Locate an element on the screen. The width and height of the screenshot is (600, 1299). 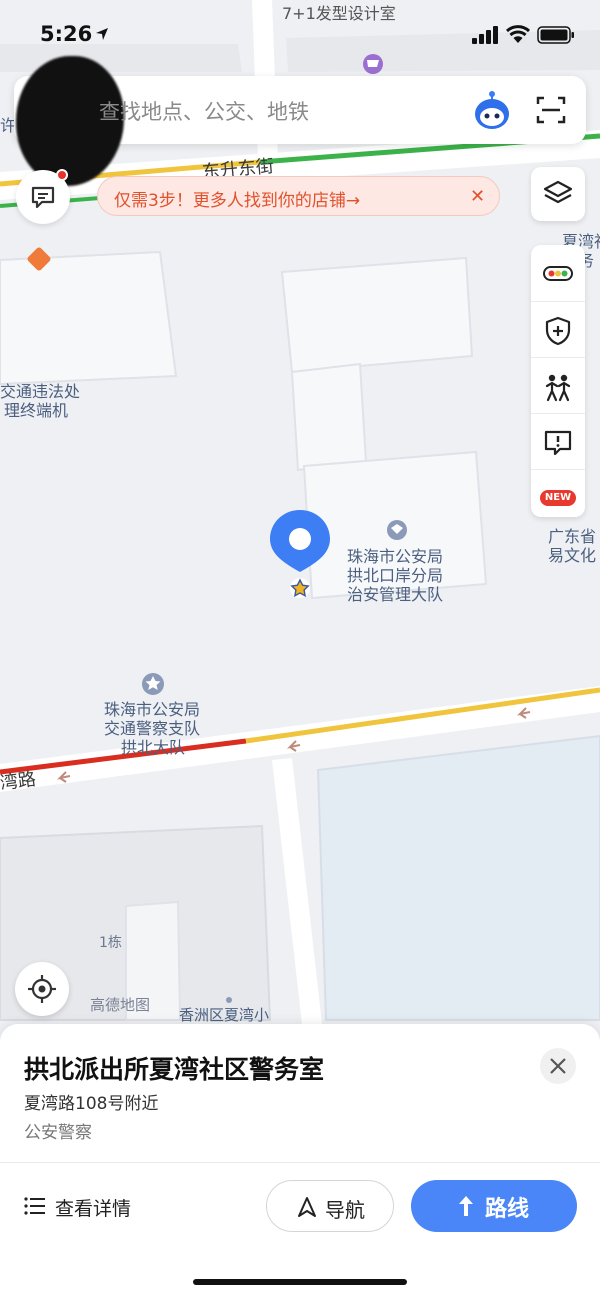
report-button is located at coordinates (558, 441).